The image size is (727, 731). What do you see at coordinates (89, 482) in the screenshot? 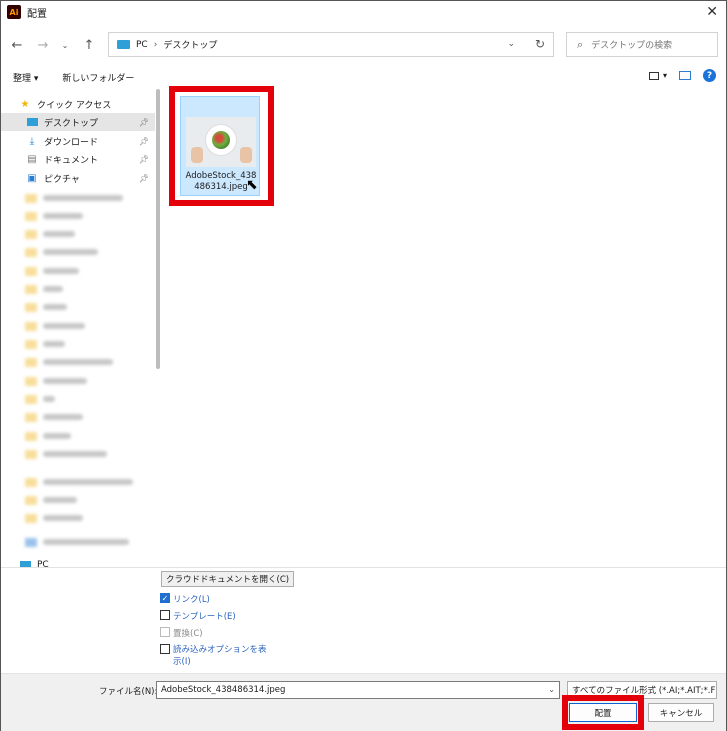
I see `blurred-cloud-item` at bounding box center [89, 482].